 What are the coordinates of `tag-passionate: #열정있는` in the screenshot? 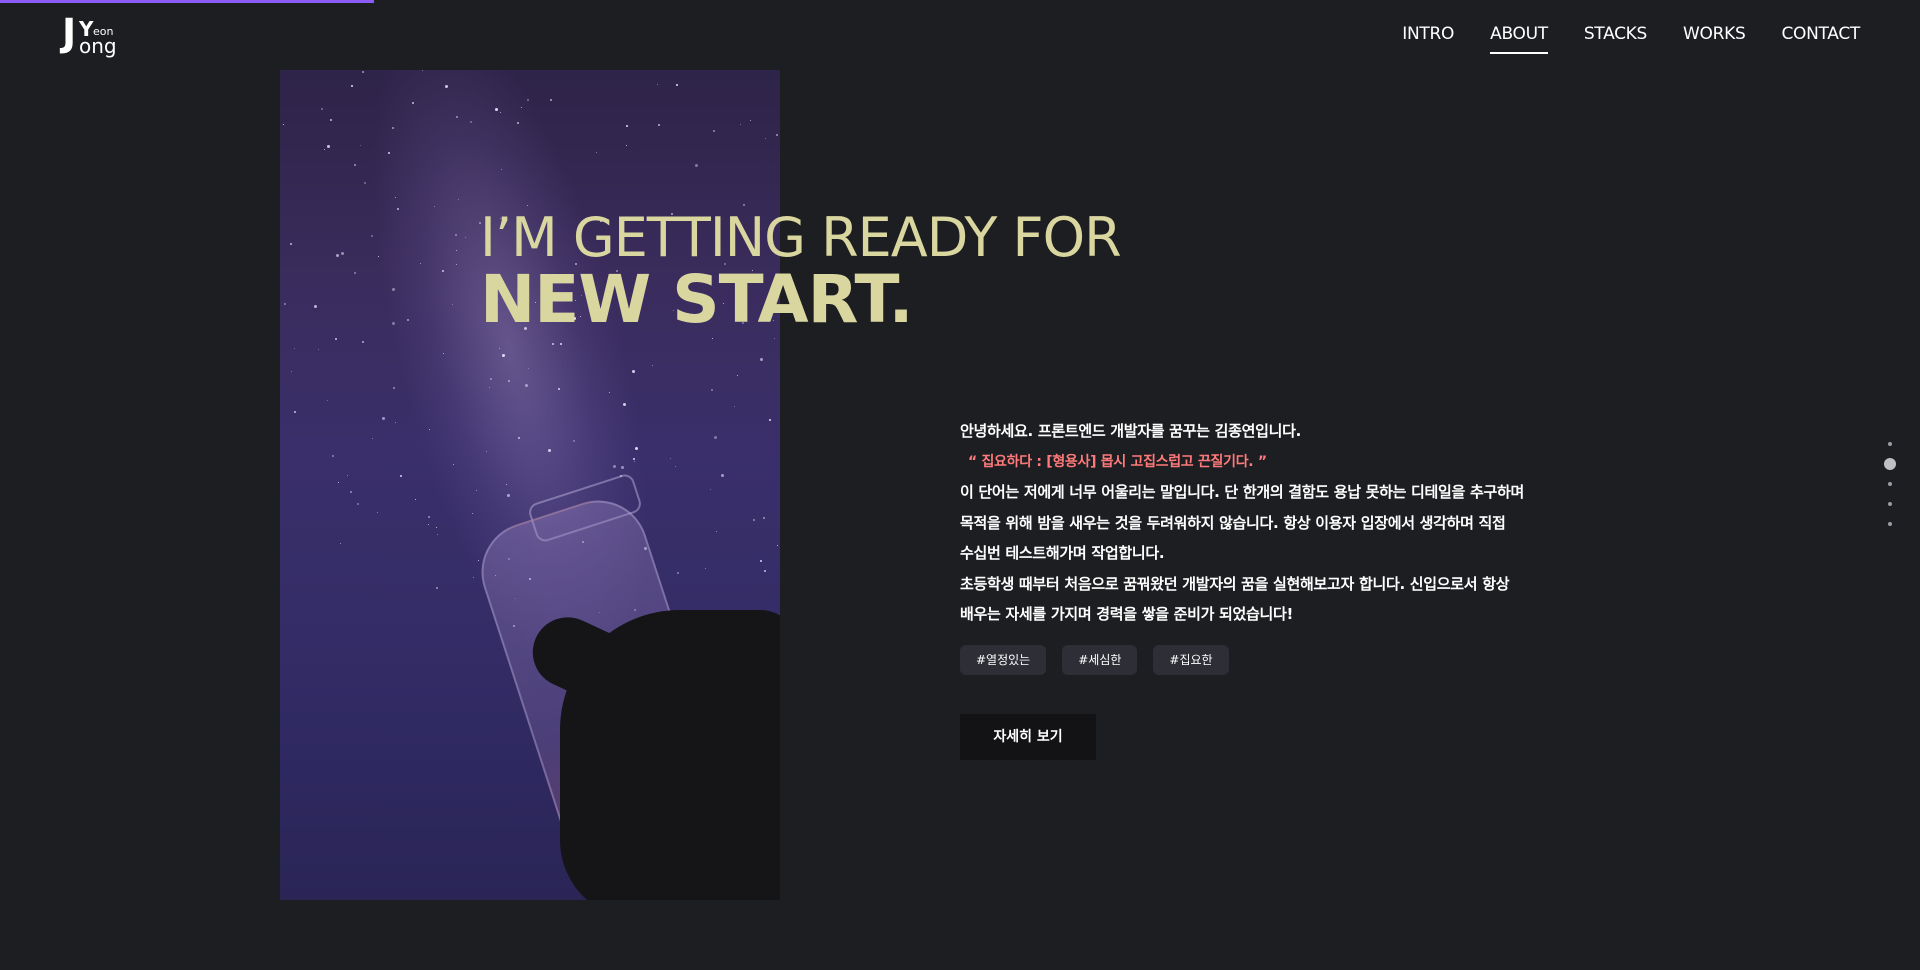 It's located at (1003, 660).